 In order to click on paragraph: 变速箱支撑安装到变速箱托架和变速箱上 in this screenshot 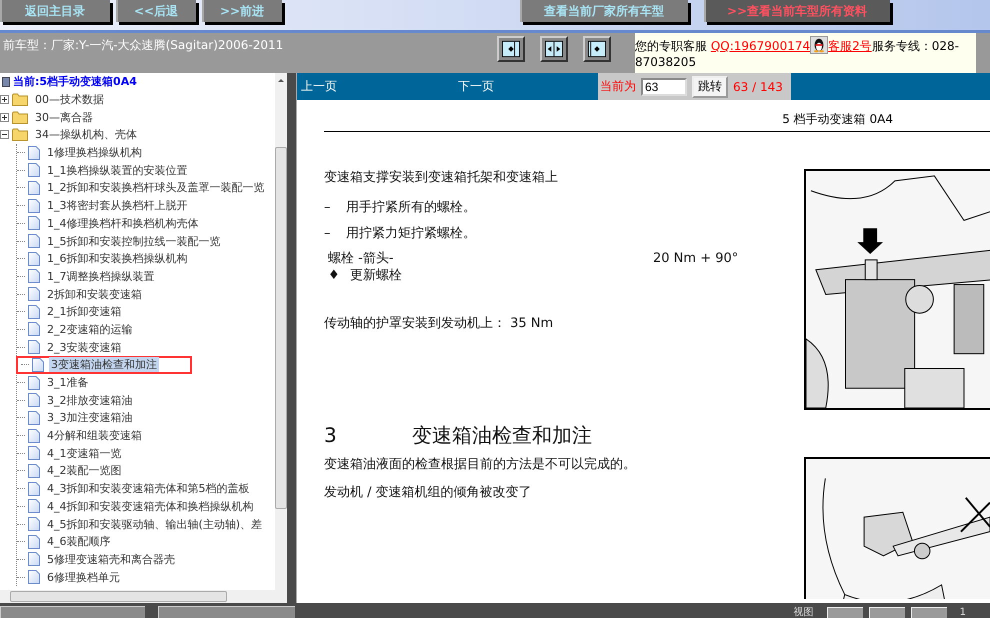, I will do `click(441, 178)`.